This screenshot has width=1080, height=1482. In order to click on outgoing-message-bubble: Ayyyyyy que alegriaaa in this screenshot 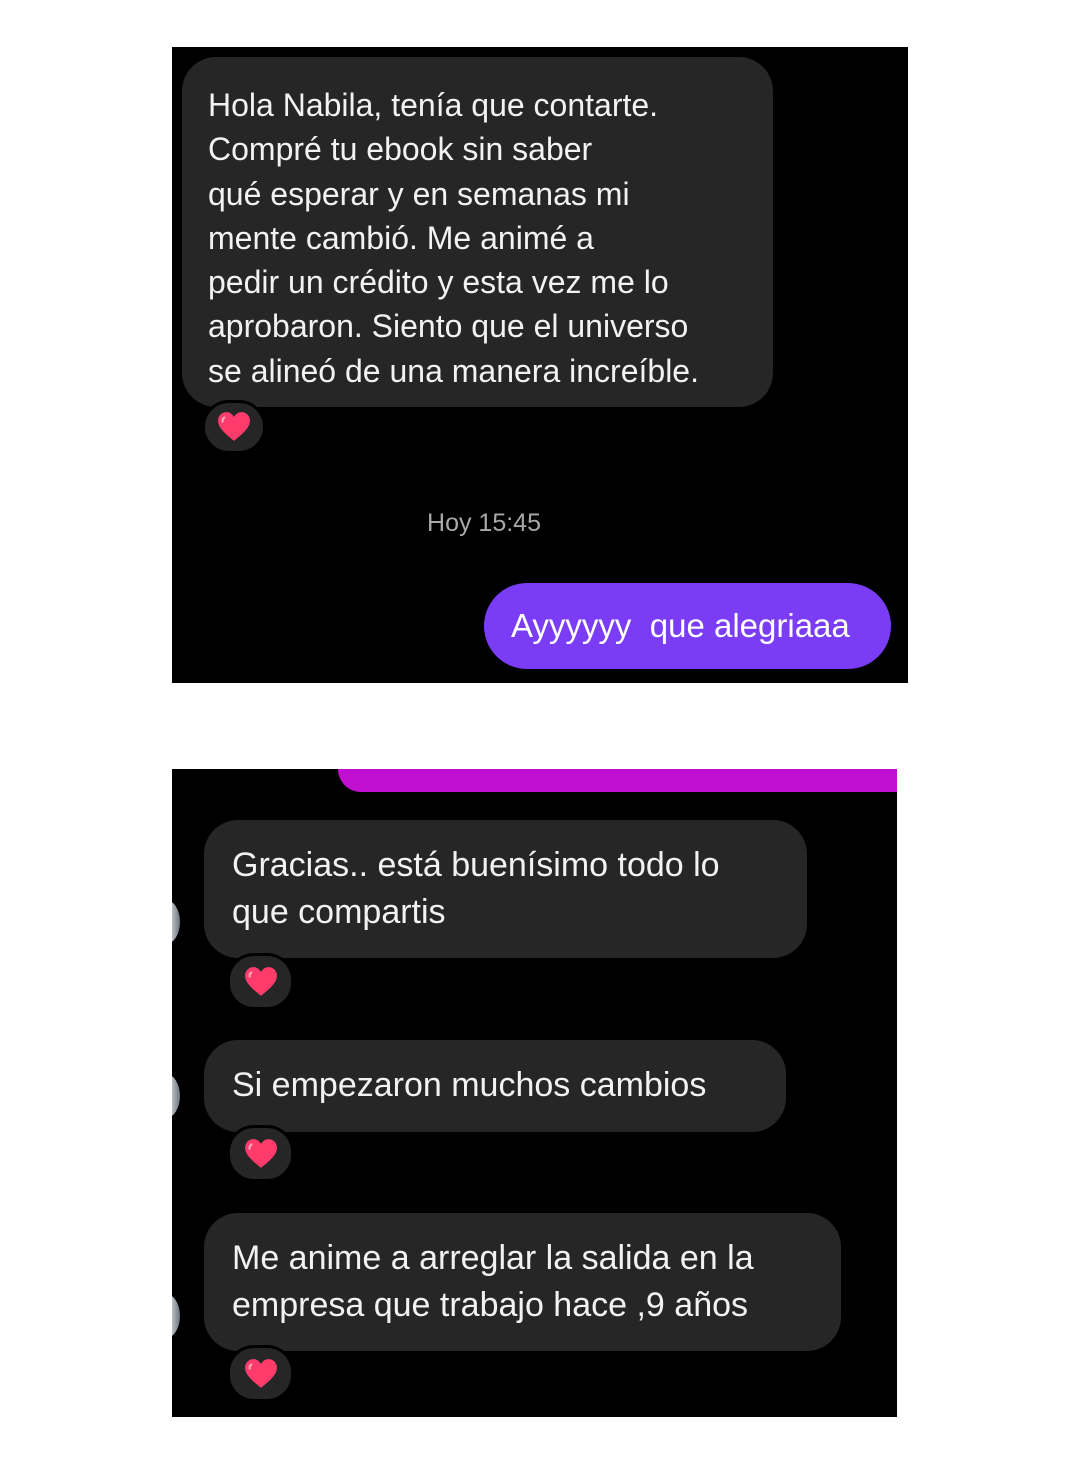, I will do `click(687, 626)`.